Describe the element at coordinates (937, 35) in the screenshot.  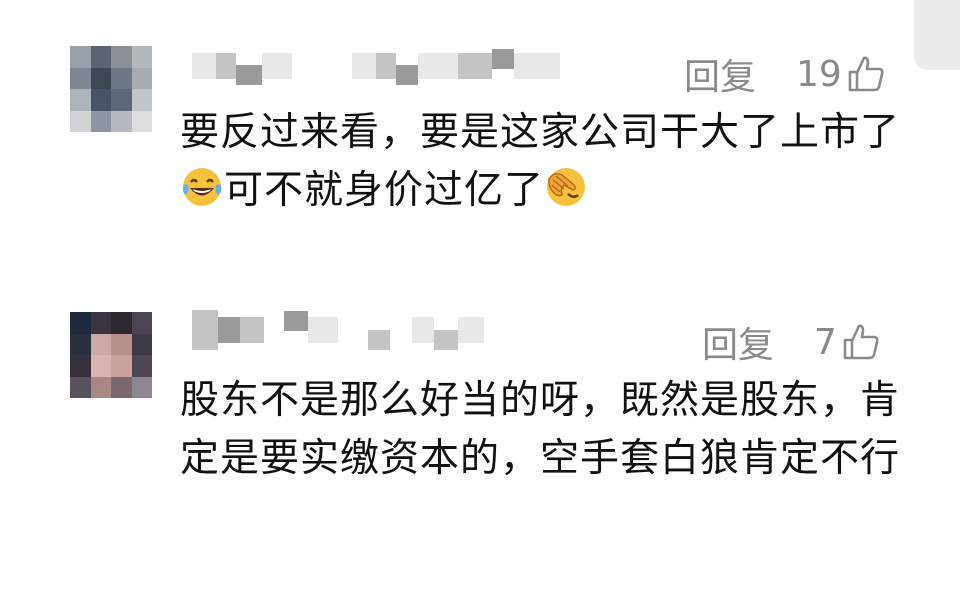
I see `scroll-handle` at that location.